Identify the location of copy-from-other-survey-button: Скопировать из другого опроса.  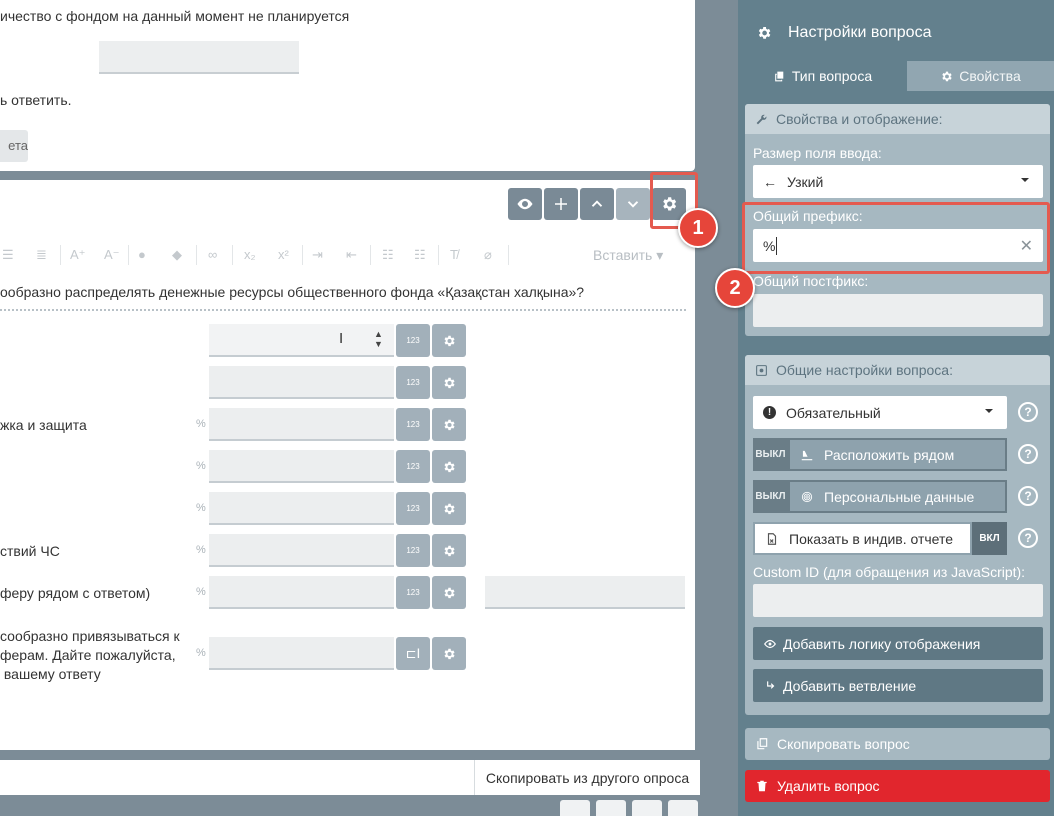
(587, 777).